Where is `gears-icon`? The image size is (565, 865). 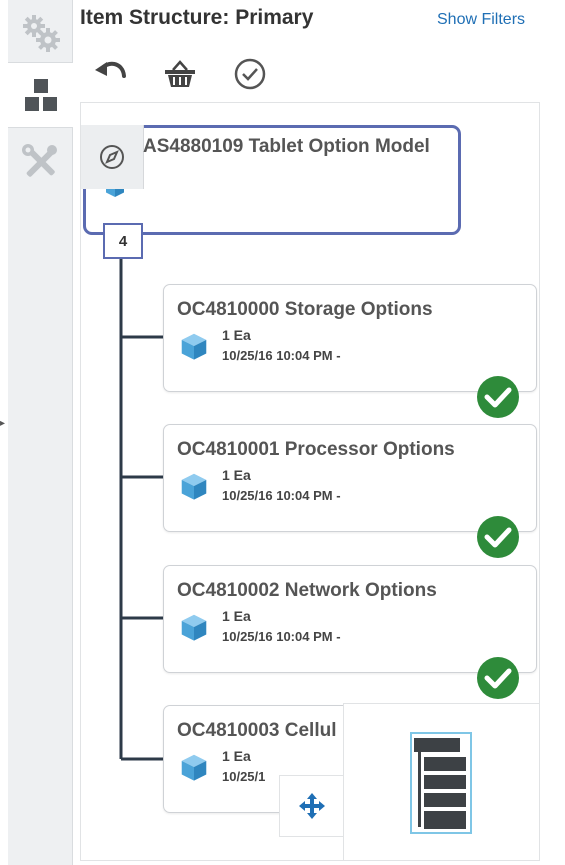
gears-icon is located at coordinates (41, 33).